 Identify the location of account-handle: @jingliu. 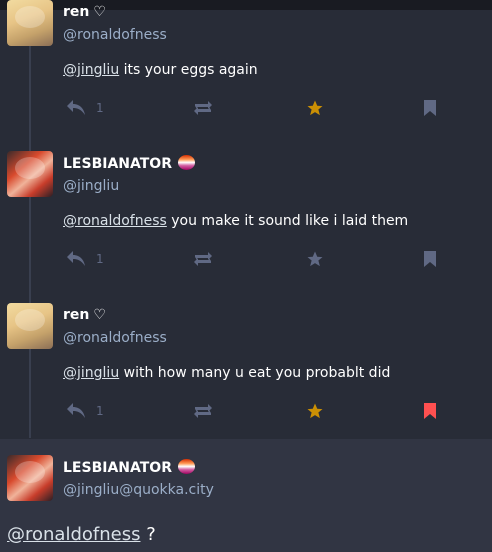
(91, 186).